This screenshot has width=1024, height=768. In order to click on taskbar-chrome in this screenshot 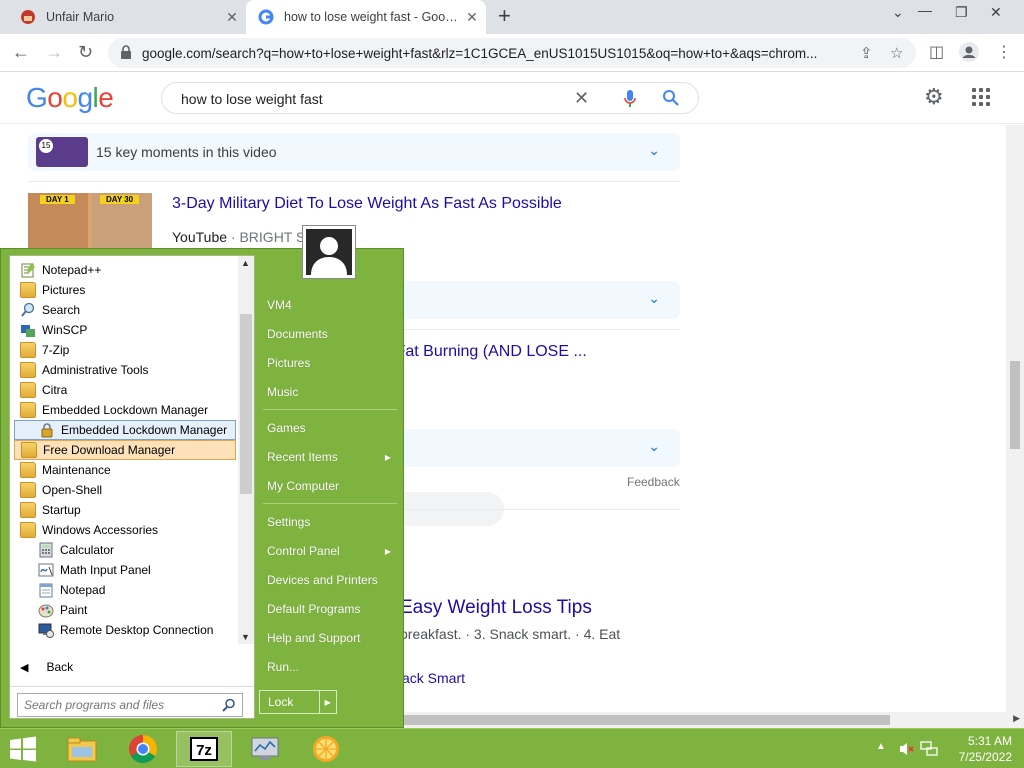, I will do `click(143, 749)`.